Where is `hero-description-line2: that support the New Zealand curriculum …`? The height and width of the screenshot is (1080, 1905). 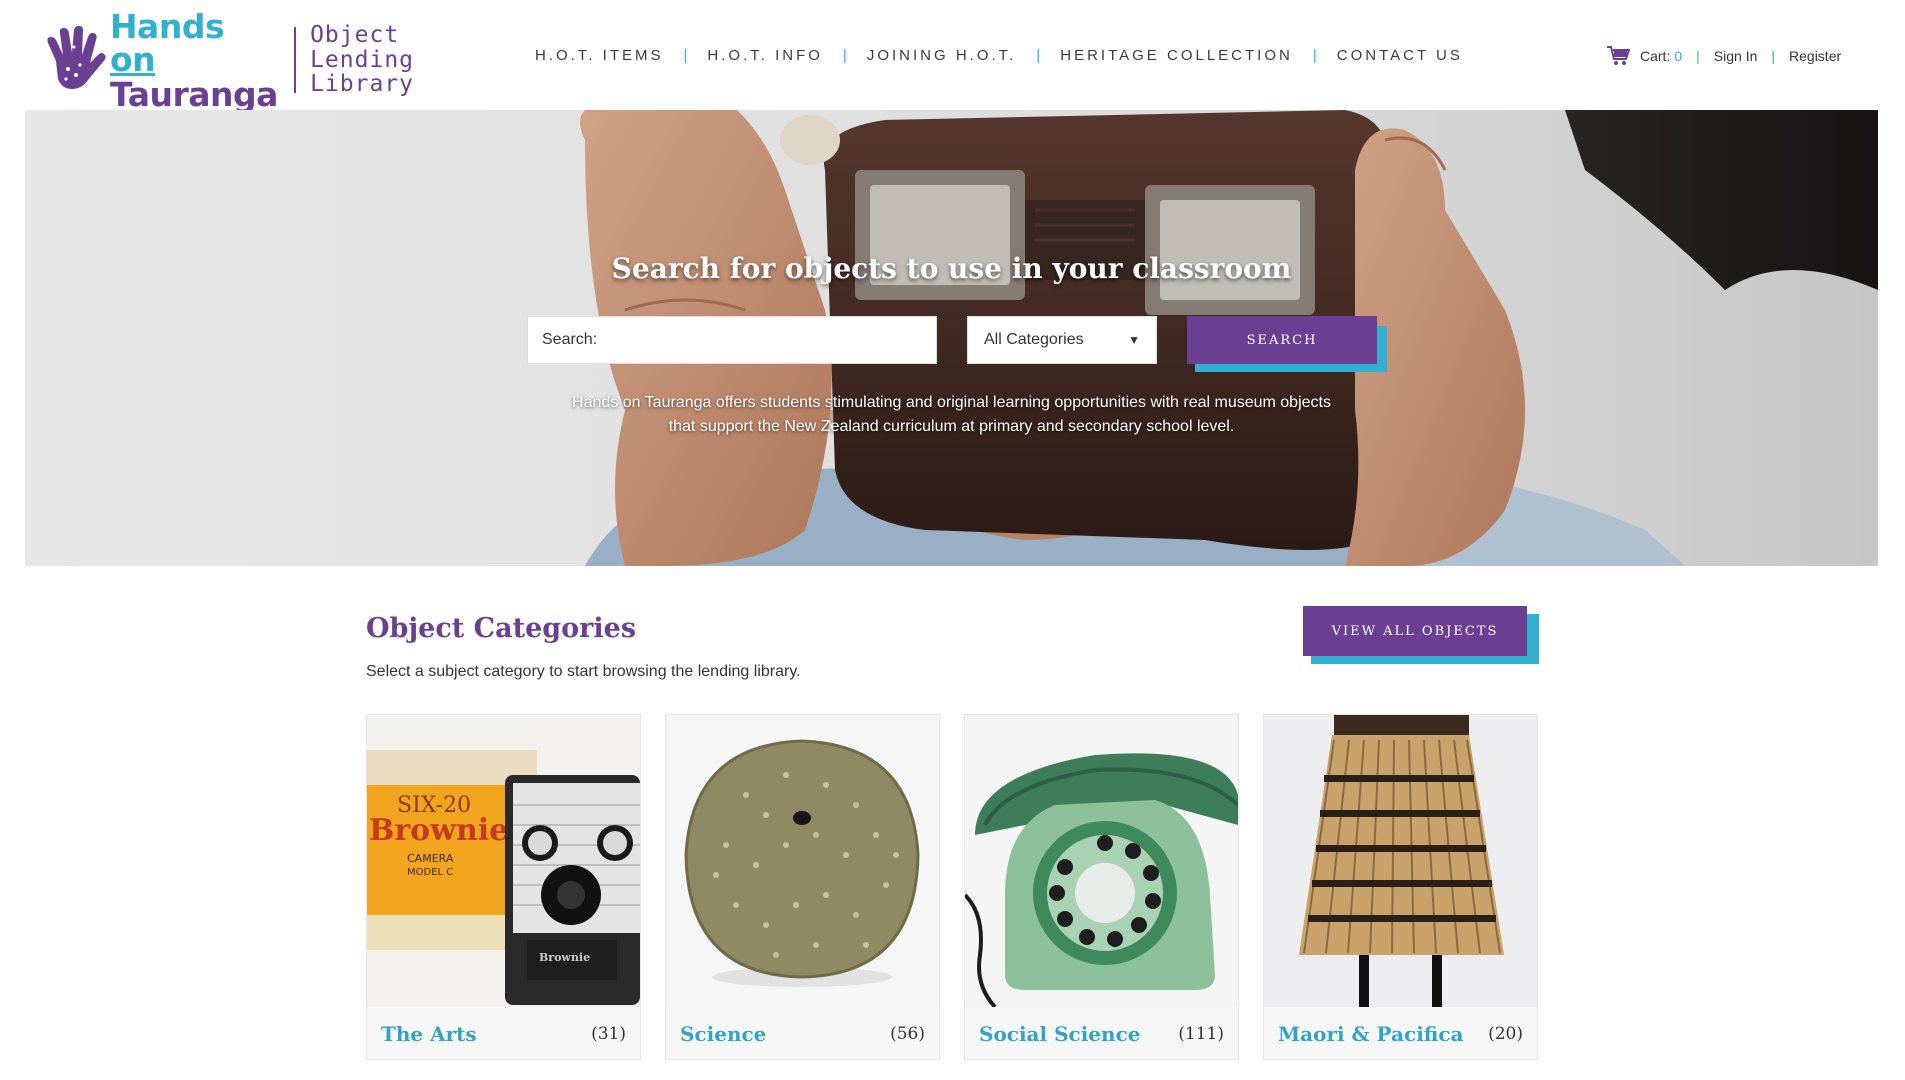 hero-description-line2: that support the New Zealand curriculum … is located at coordinates (951, 426).